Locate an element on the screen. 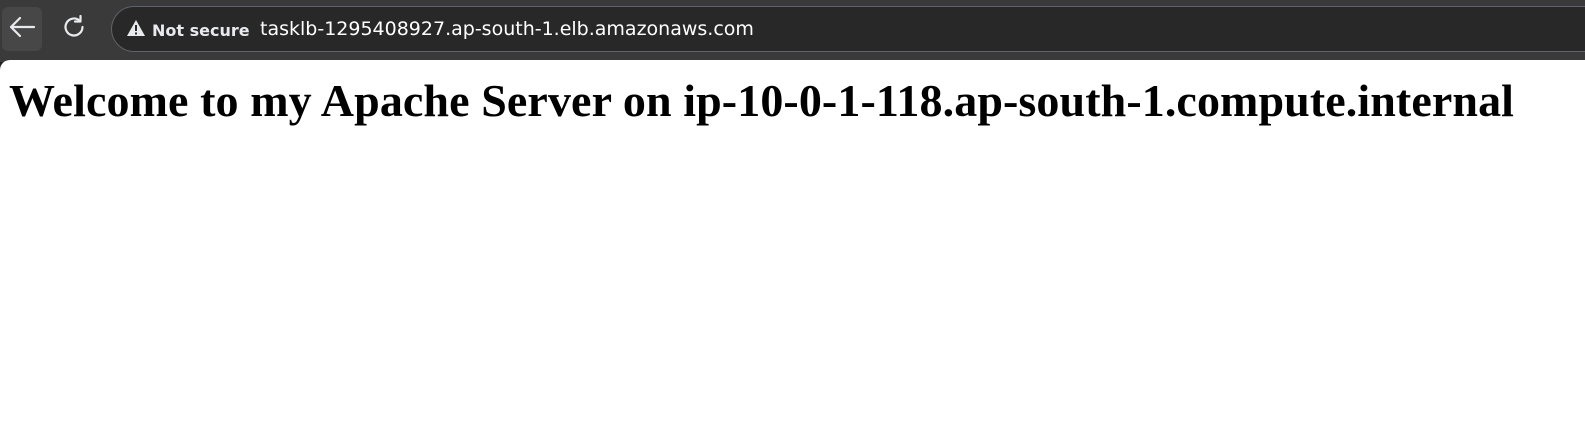 Image resolution: width=1585 pixels, height=429 pixels. security-indicator: Not secure is located at coordinates (190, 30).